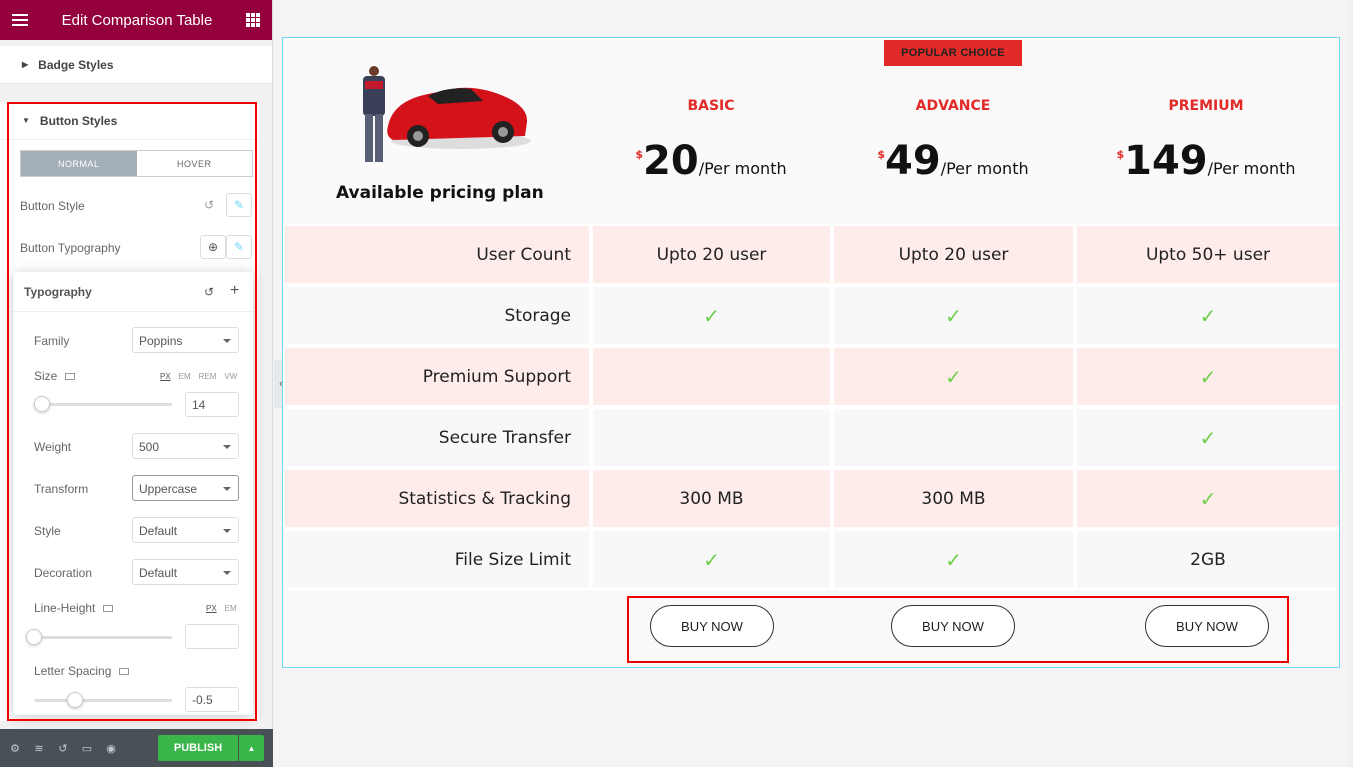  I want to click on decoration-label: Decoration, so click(63, 573).